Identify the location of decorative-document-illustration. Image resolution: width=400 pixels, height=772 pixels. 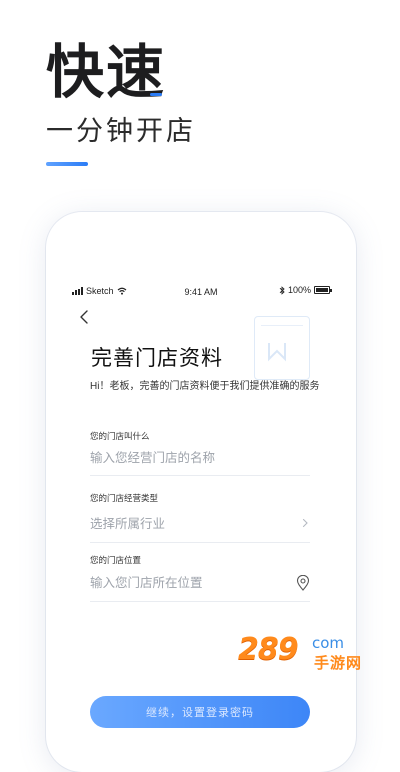
(282, 348).